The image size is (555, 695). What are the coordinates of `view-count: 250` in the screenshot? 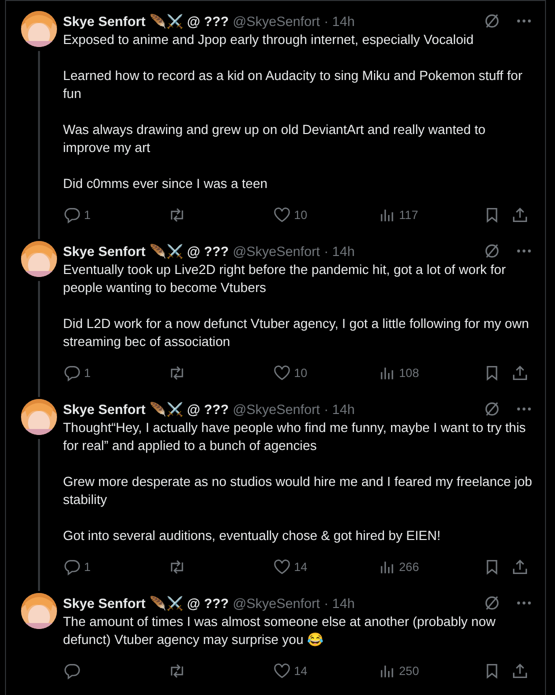 It's located at (409, 671).